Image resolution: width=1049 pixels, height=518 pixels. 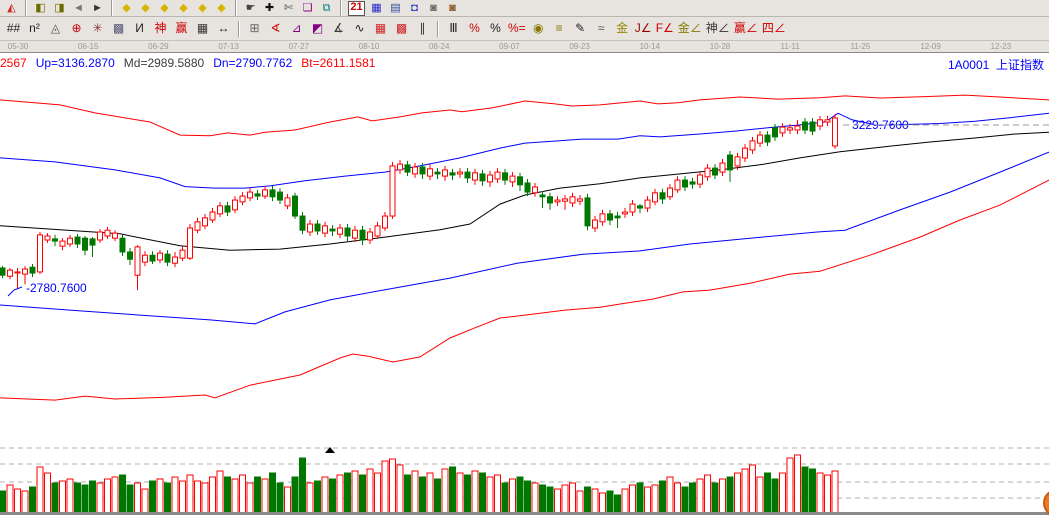 What do you see at coordinates (338, 28) in the screenshot?
I see `trend-rays-icon: ∡` at bounding box center [338, 28].